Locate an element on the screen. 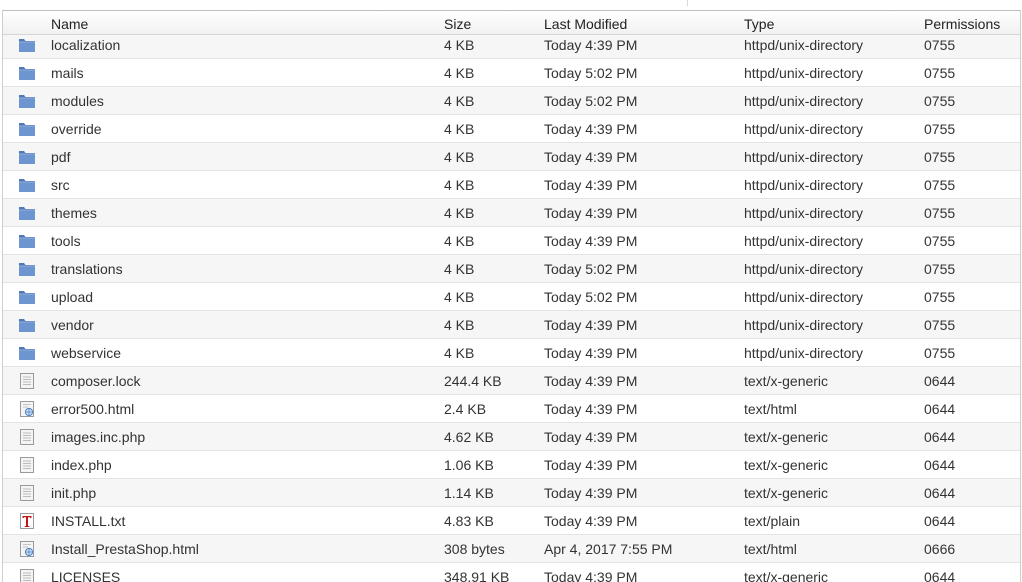  divider is located at coordinates (687, 3).